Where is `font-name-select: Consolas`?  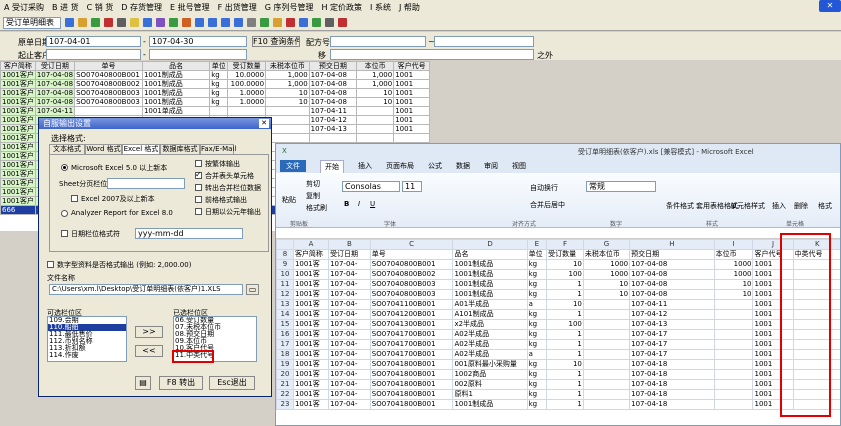
font-name-select: Consolas is located at coordinates (371, 186).